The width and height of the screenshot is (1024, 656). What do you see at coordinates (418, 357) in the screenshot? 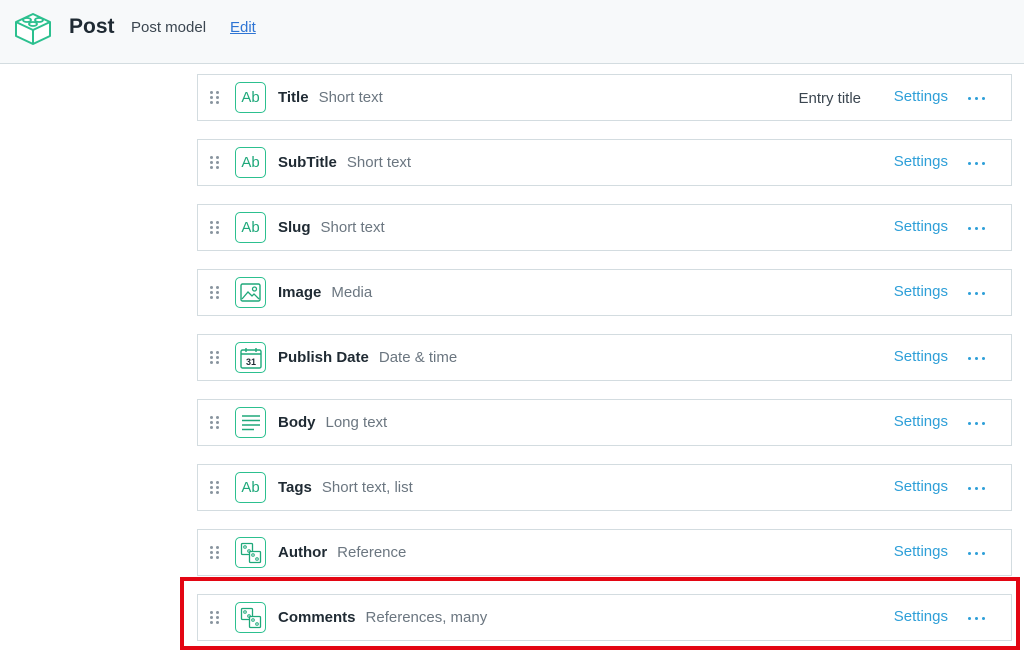
I see `field-type: Date & time` at bounding box center [418, 357].